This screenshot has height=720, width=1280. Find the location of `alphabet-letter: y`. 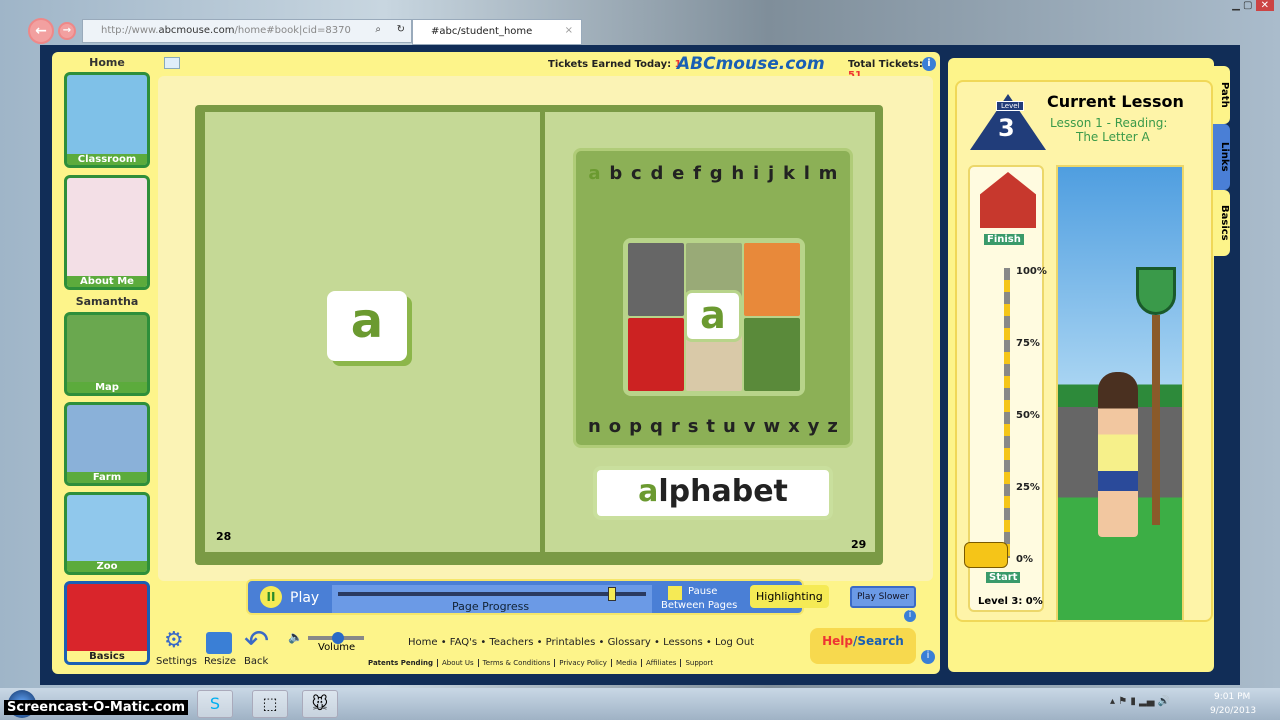

alphabet-letter: y is located at coordinates (814, 426).